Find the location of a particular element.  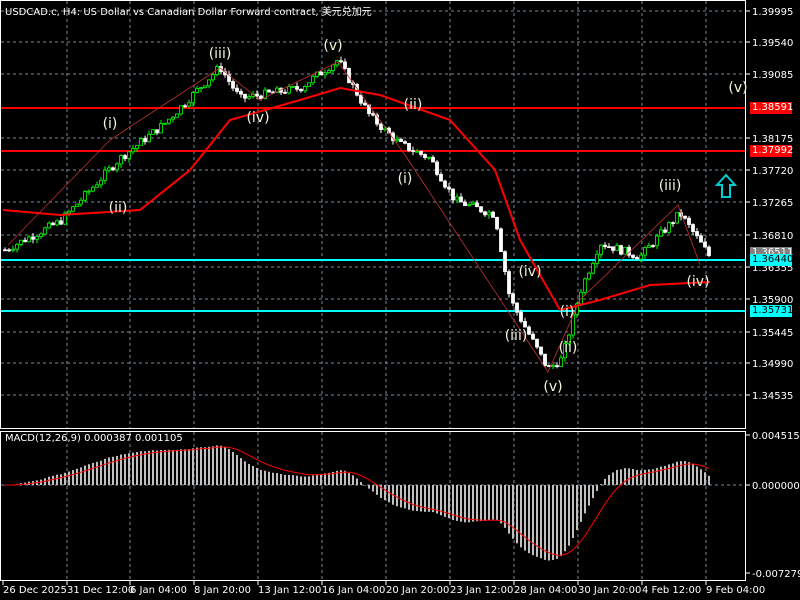

wave-label: (i) is located at coordinates (110, 124).